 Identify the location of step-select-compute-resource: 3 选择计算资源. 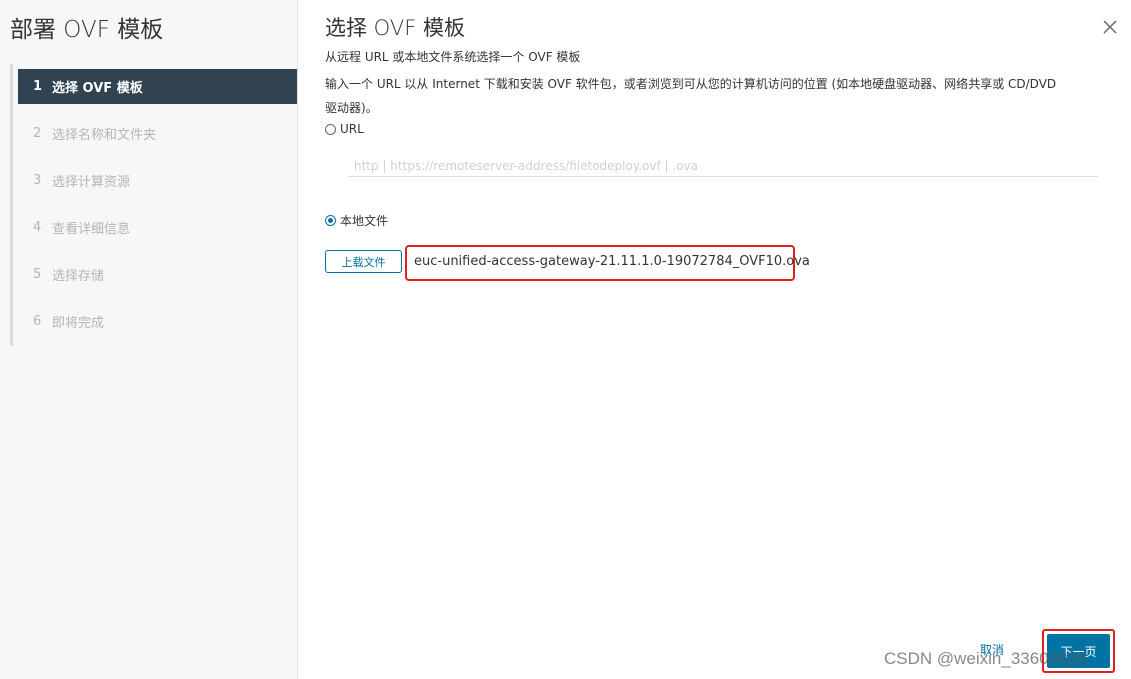
(157, 180).